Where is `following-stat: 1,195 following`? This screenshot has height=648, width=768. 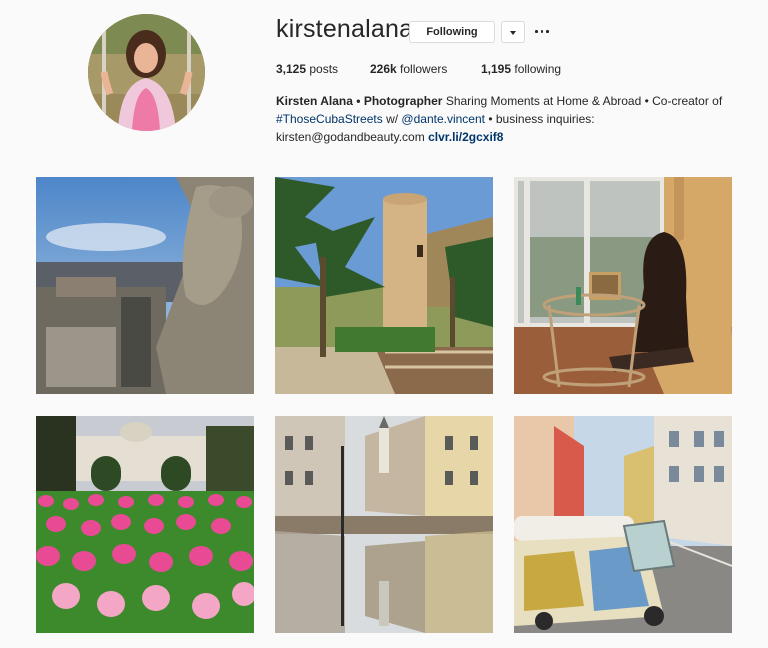 following-stat: 1,195 following is located at coordinates (521, 69).